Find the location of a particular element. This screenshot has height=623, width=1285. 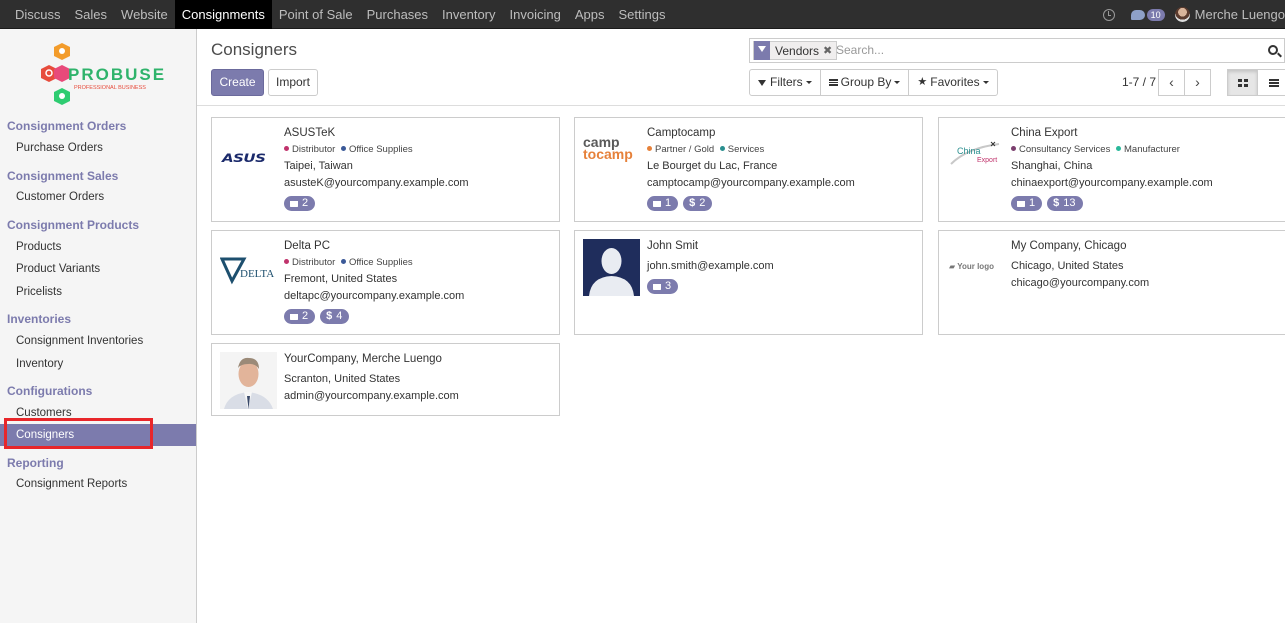

section-inventories: Inventories is located at coordinates (39, 319).